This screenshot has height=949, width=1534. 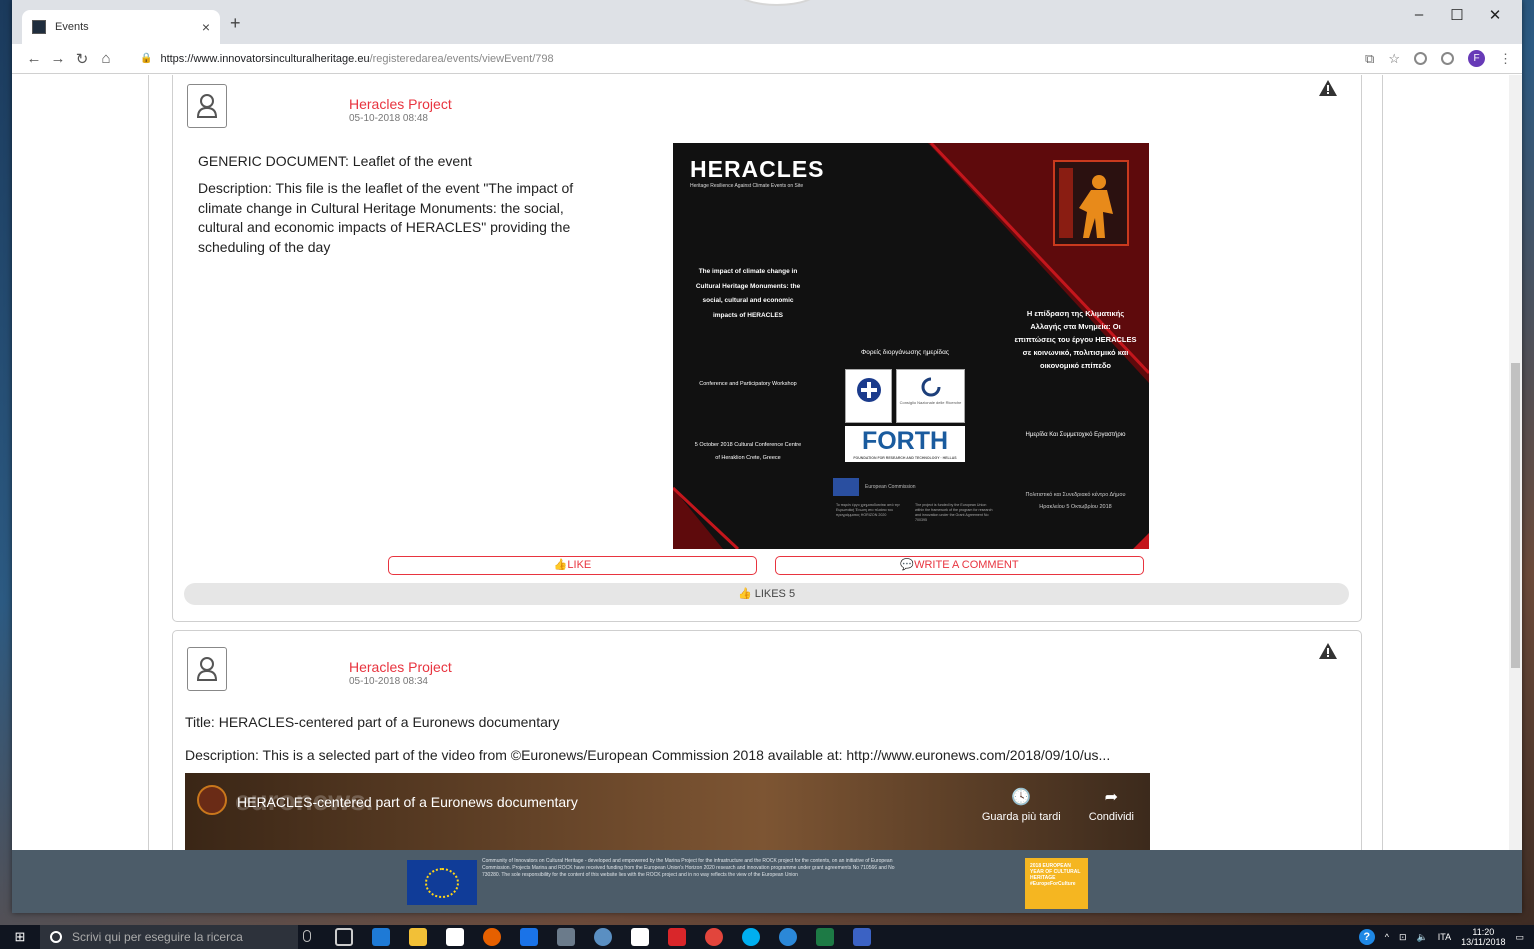 I want to click on maximize-button: ☐, so click(x=1457, y=15).